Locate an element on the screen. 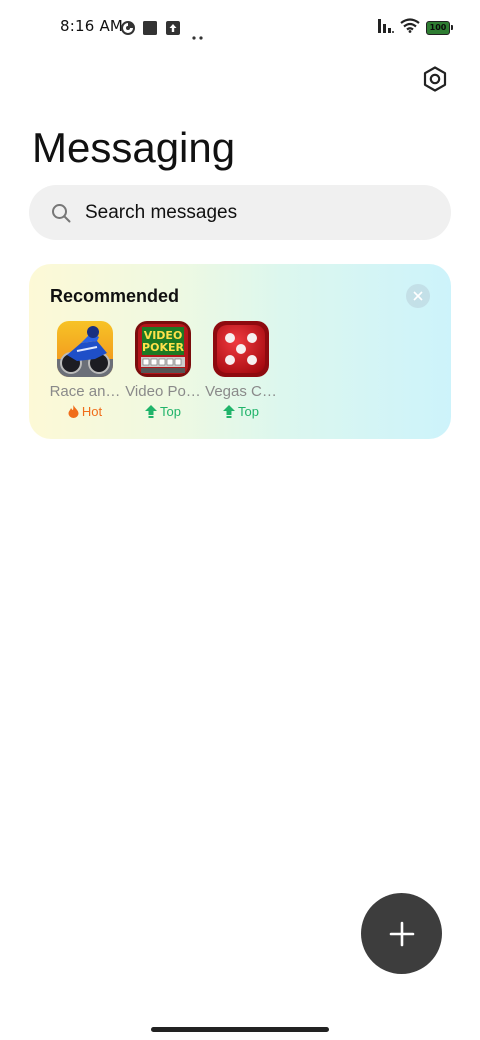  settings-gear-icon is located at coordinates (435, 79).